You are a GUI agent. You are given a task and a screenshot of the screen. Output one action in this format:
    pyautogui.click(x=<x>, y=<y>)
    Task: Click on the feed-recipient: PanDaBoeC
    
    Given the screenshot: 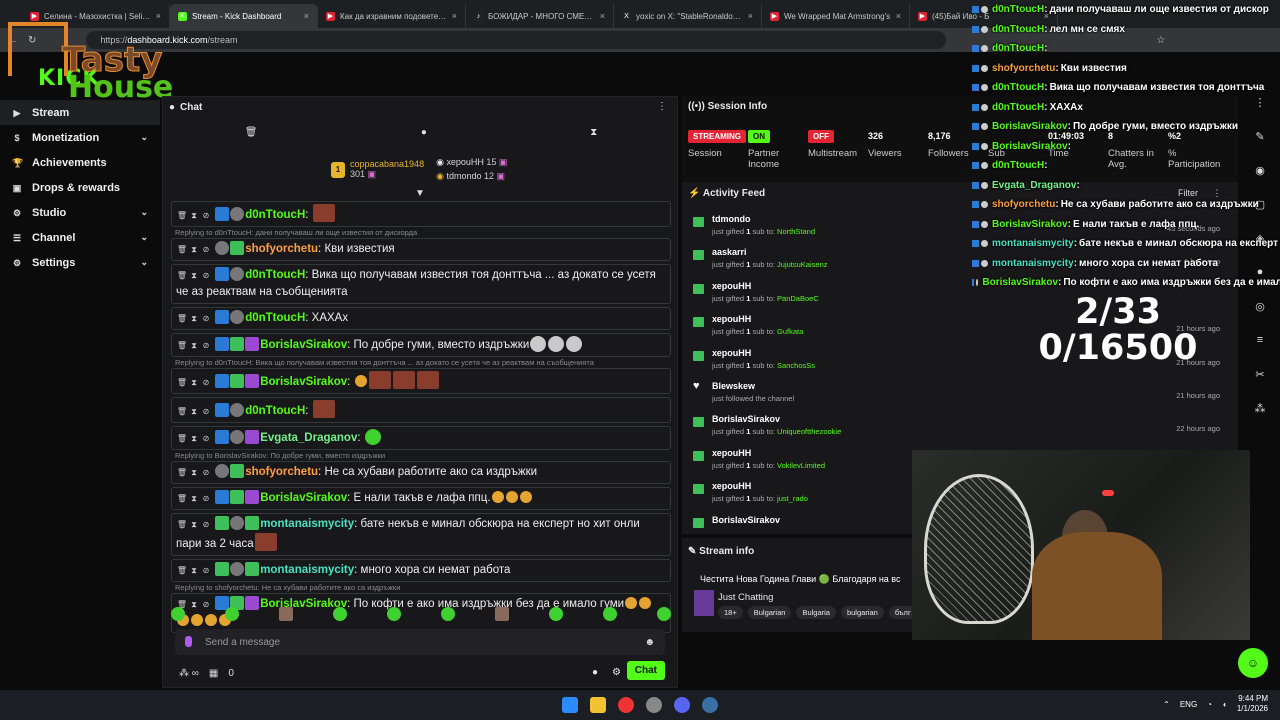 What is the action you would take?
    pyautogui.click(x=798, y=298)
    